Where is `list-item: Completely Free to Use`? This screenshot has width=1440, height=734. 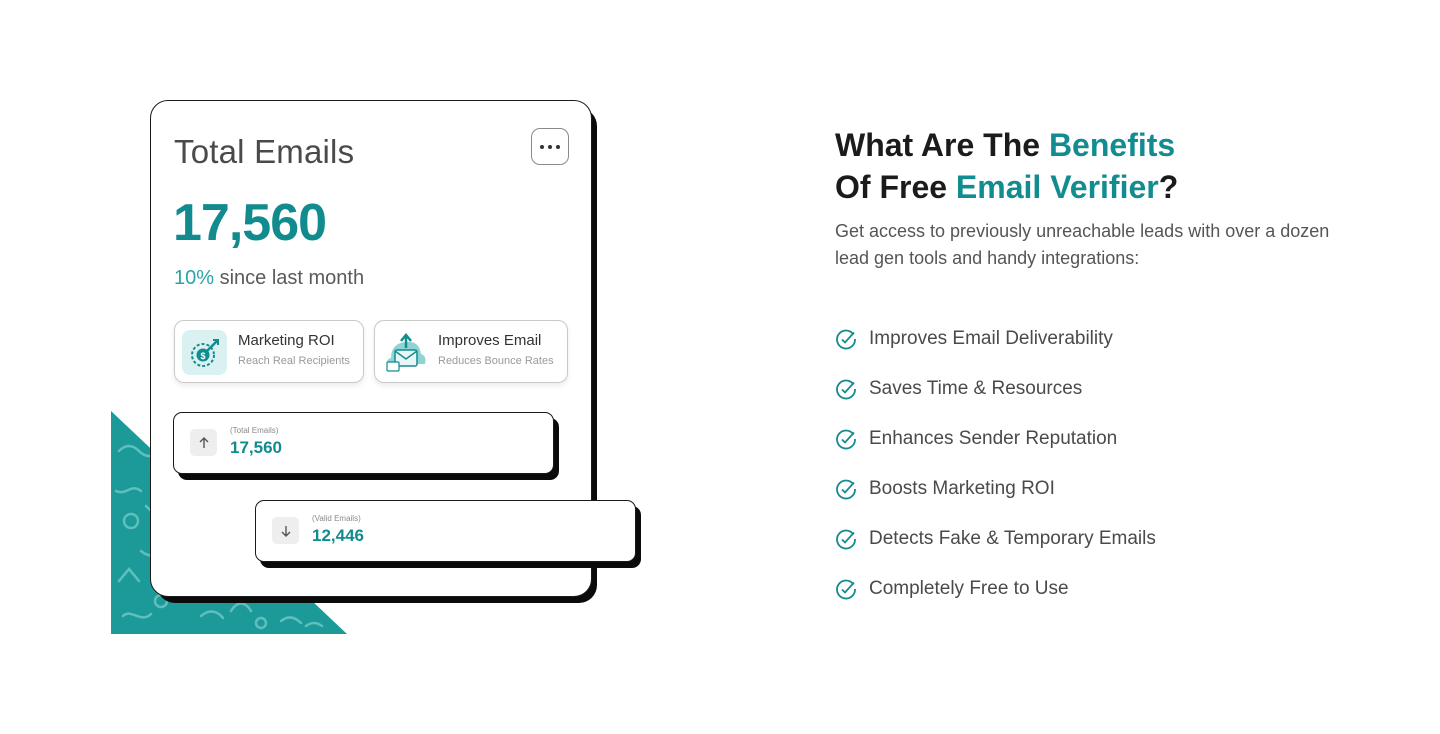
list-item: Completely Free to Use is located at coordinates (995, 597).